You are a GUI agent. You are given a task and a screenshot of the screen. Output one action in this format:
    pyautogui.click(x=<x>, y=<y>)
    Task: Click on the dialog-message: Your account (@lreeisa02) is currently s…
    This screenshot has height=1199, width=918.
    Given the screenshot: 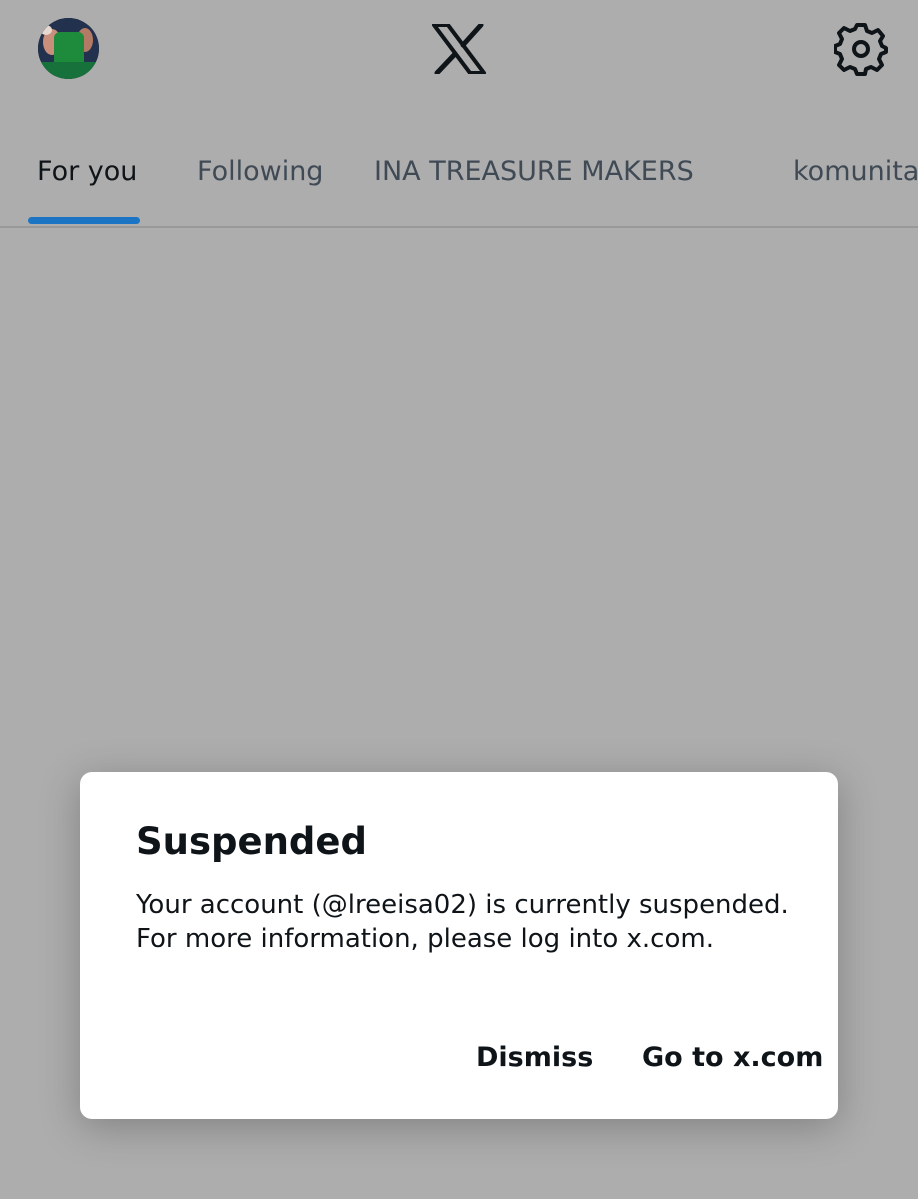 What is the action you would take?
    pyautogui.click(x=476, y=922)
    